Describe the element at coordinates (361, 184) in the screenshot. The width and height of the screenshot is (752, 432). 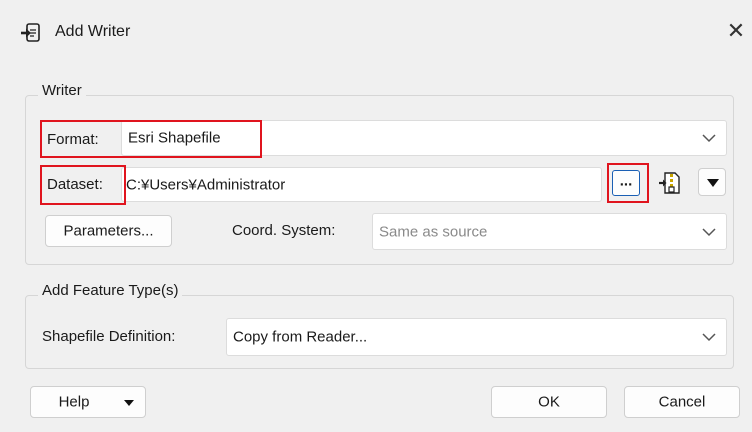
I see `dataset-input: C:¥Users¥Administrator` at that location.